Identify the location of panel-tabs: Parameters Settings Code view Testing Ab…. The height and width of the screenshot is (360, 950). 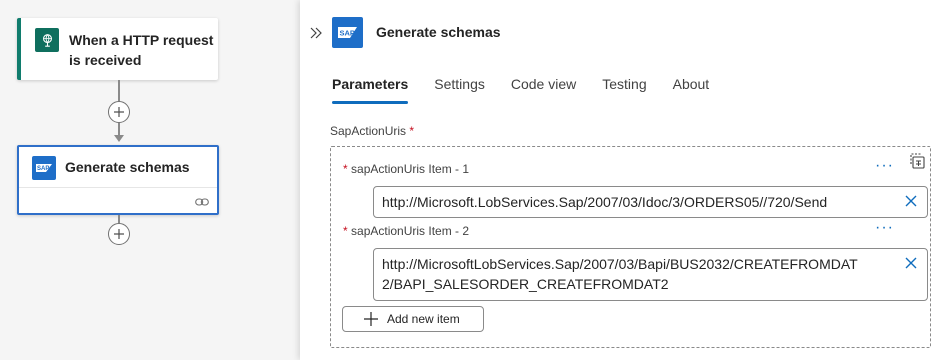
(533, 89).